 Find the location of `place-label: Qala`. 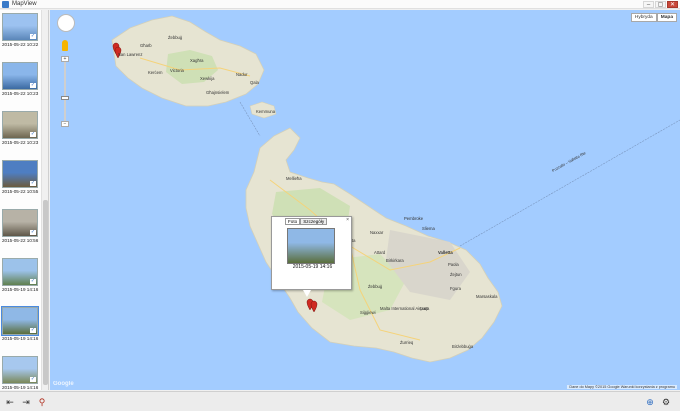

place-label: Qala is located at coordinates (254, 82).